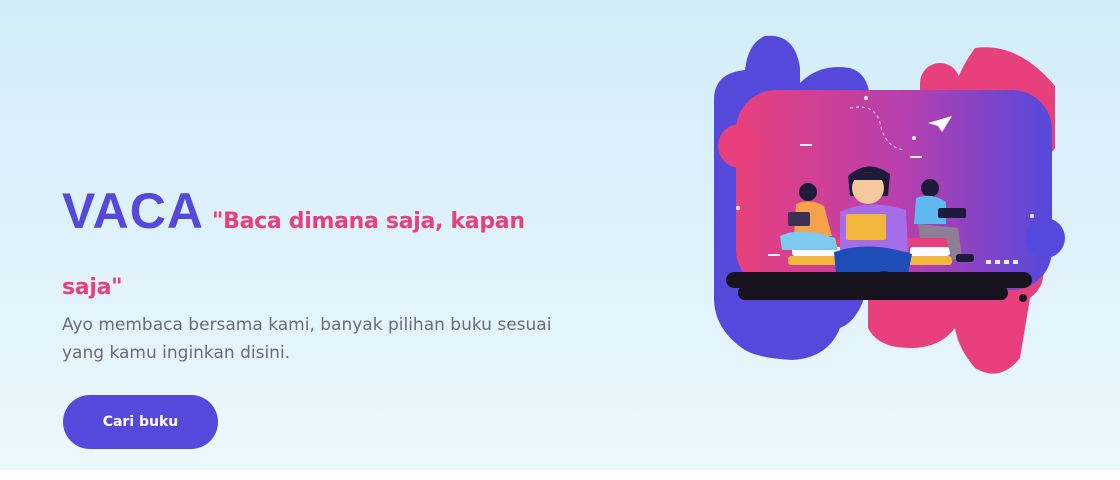 Image resolution: width=1120 pixels, height=480 pixels. What do you see at coordinates (140, 422) in the screenshot?
I see `search-books-button: Cari buku` at bounding box center [140, 422].